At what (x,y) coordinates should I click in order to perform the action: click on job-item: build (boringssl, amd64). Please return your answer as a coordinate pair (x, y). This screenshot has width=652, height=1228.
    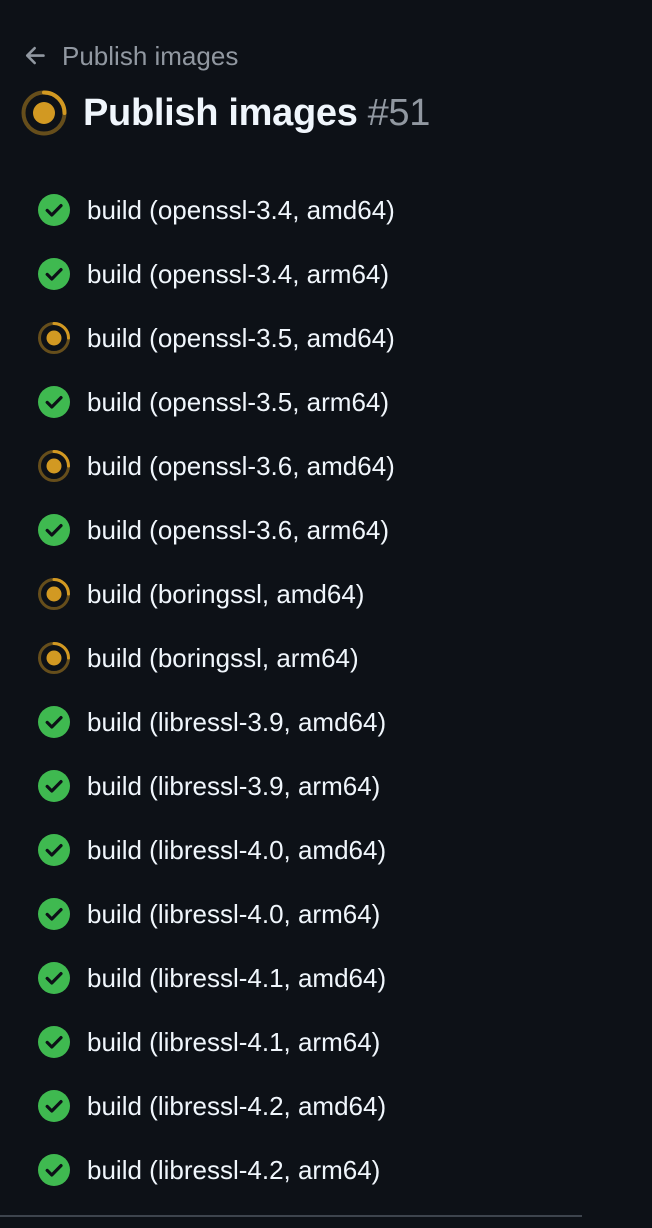
    Looking at the image, I should click on (300, 594).